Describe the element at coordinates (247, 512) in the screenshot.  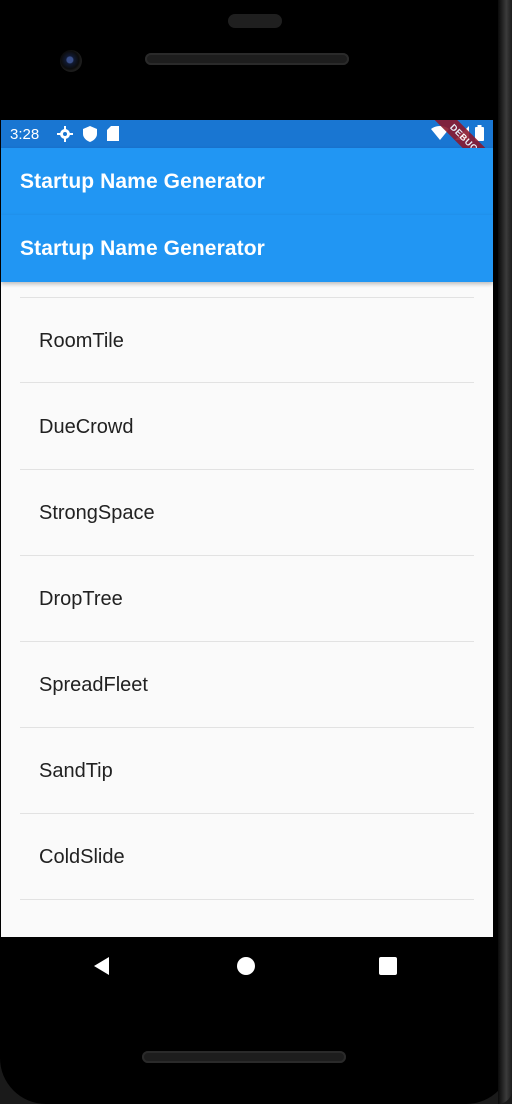
I see `list-item: StrongSpace` at that location.